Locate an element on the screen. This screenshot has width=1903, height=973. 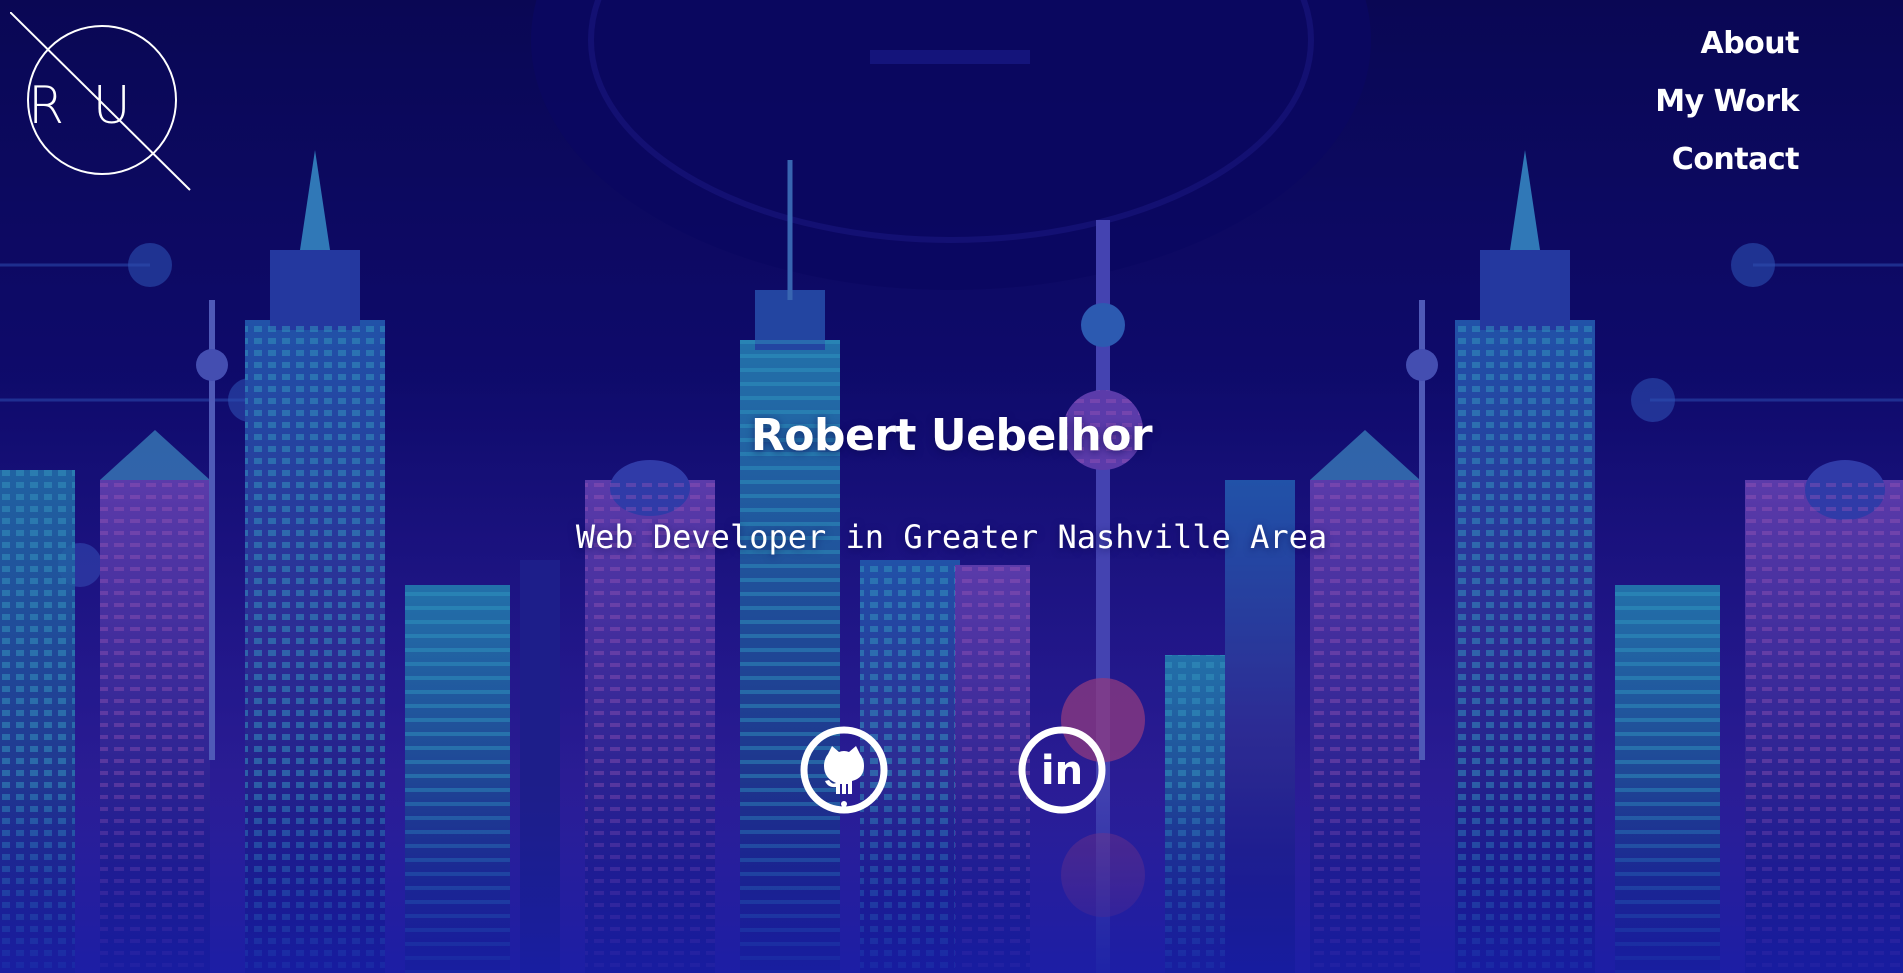
hero-tagline: Web Developer in Greater Nashville Area is located at coordinates (951, 537).